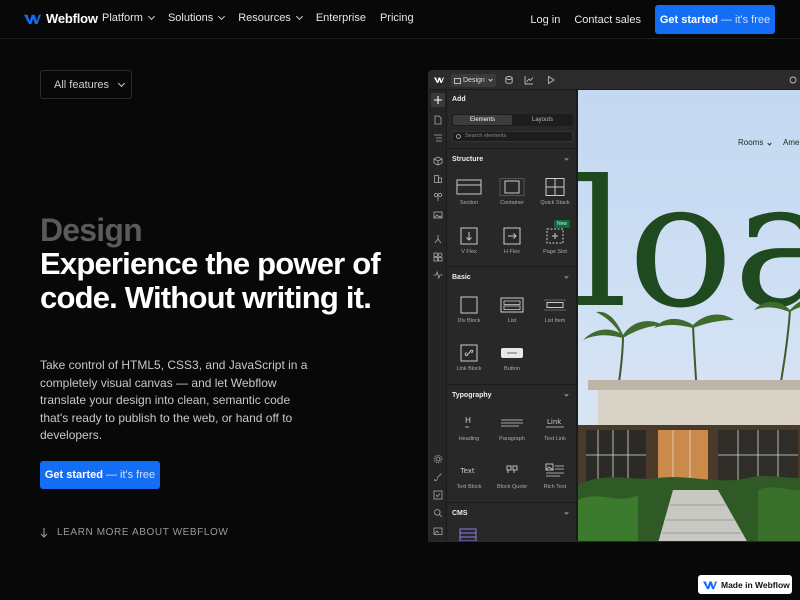 This screenshot has height=600, width=800. I want to click on section-cms-title: CMS, so click(460, 513).